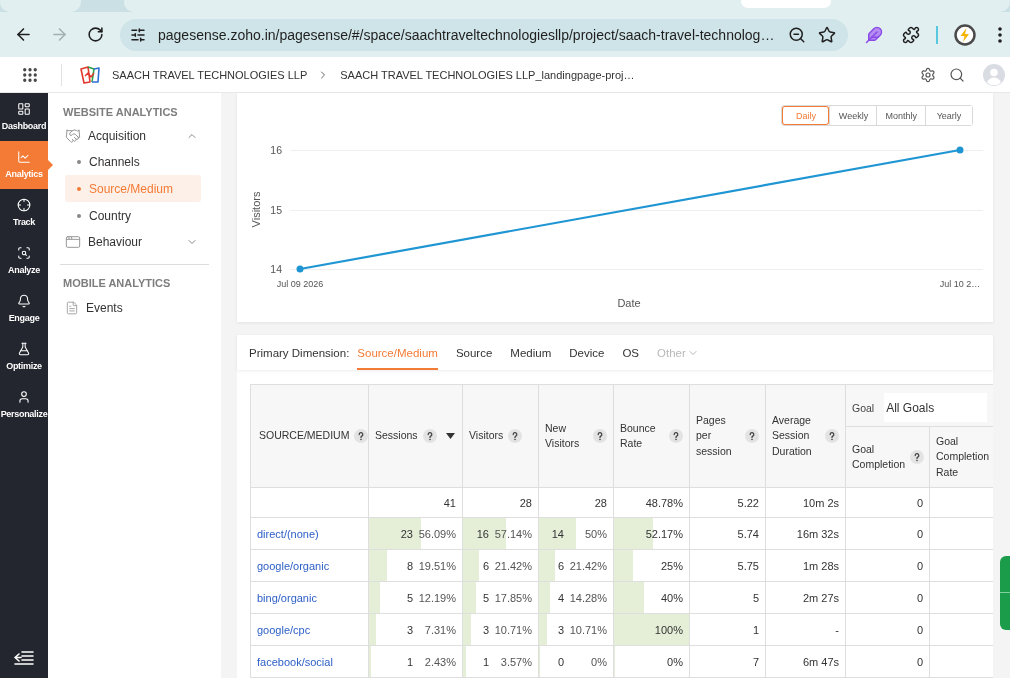  Describe the element at coordinates (515, 661) in the screenshot. I see `percent-value: 3.57%` at that location.